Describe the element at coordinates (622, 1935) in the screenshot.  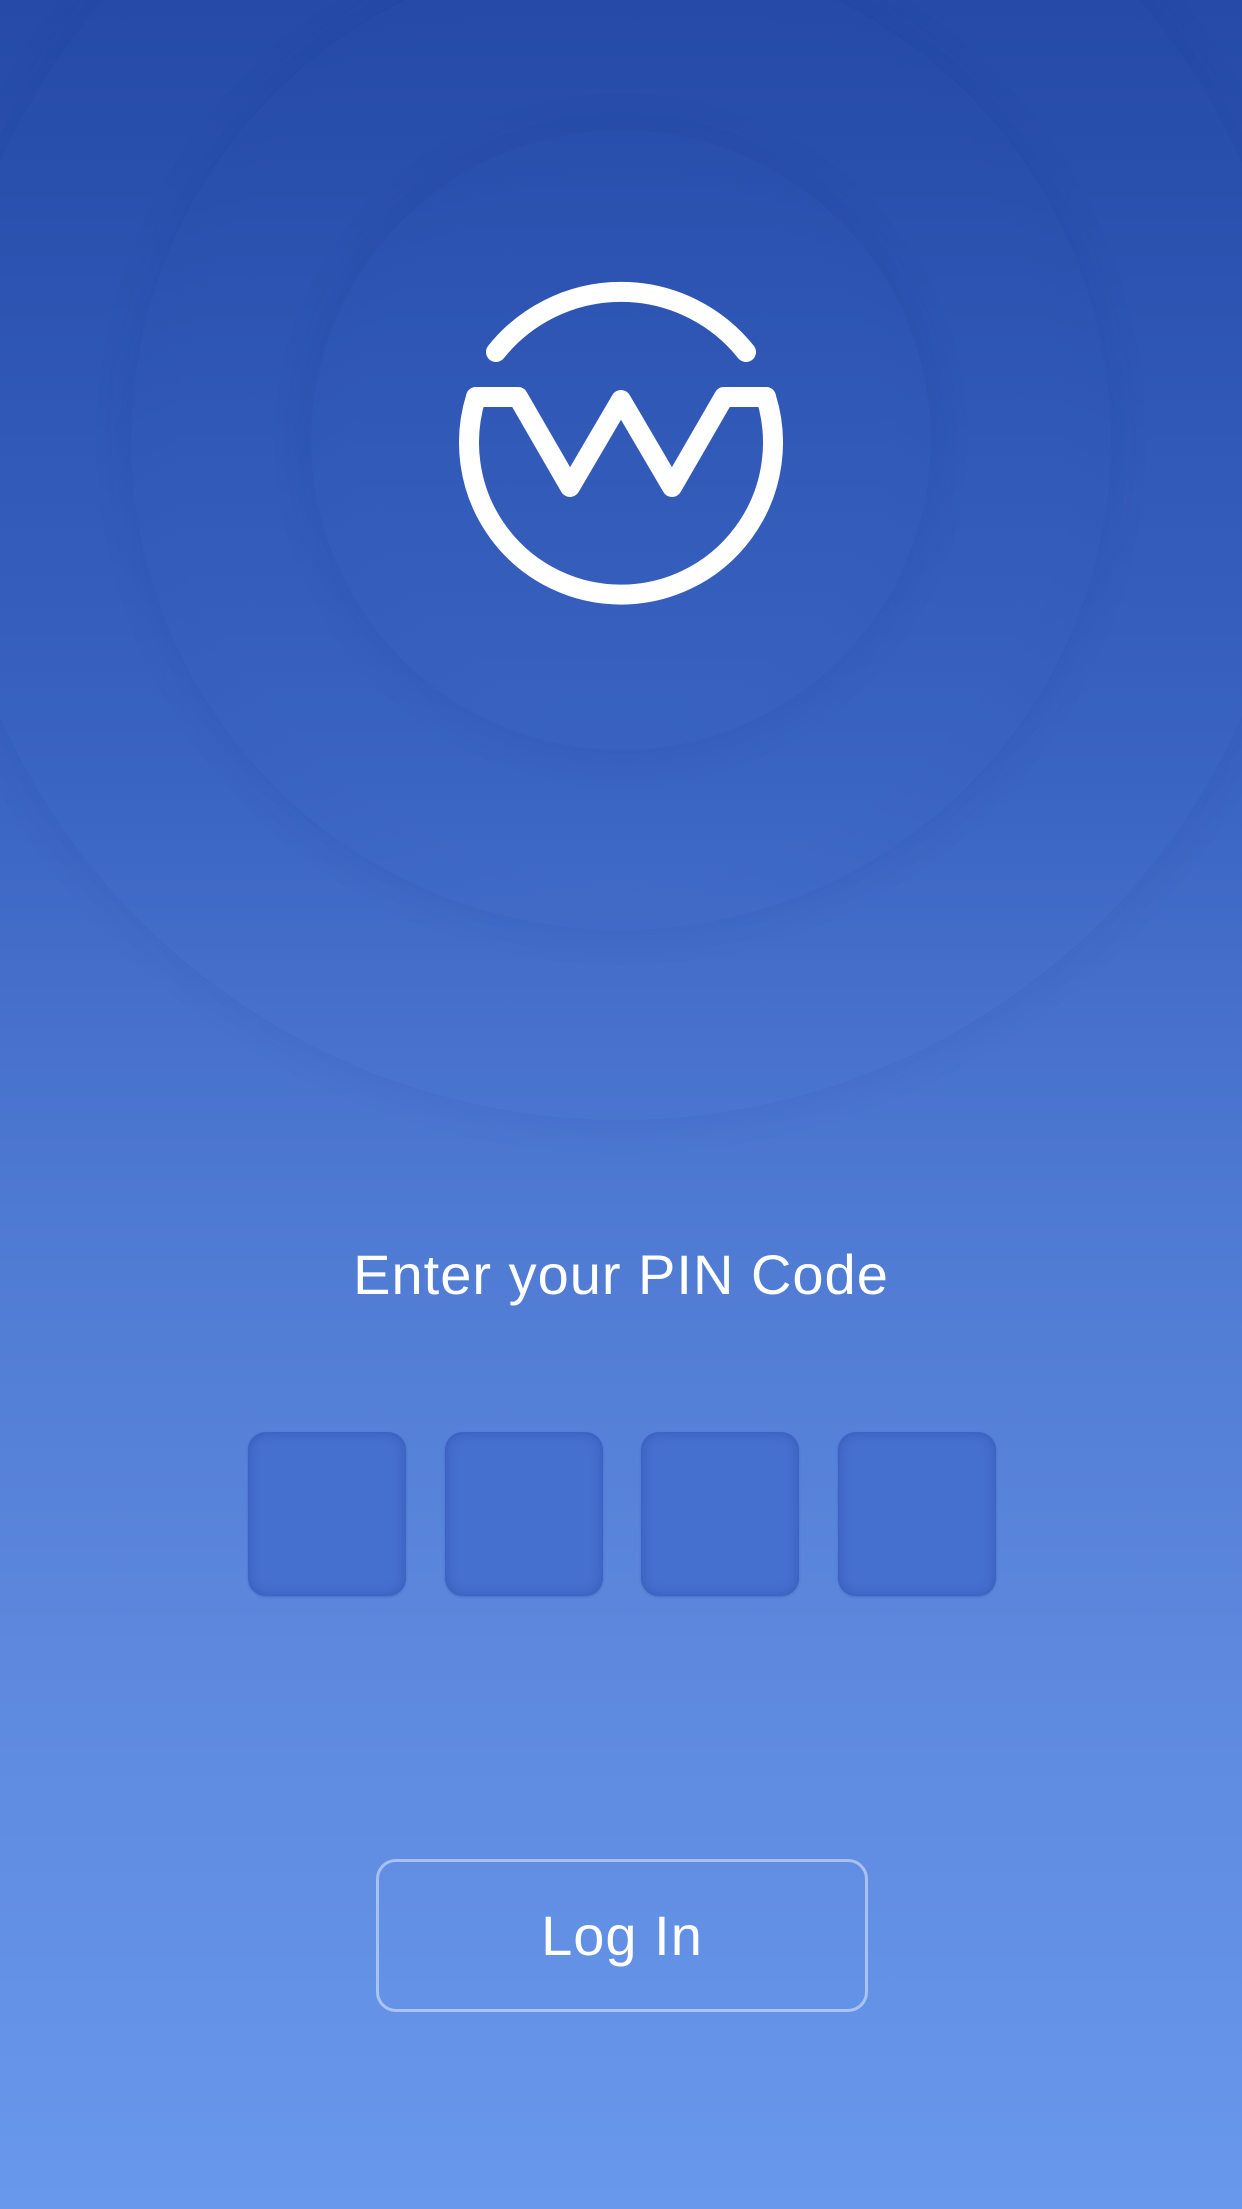
I see `login-button: Log In` at that location.